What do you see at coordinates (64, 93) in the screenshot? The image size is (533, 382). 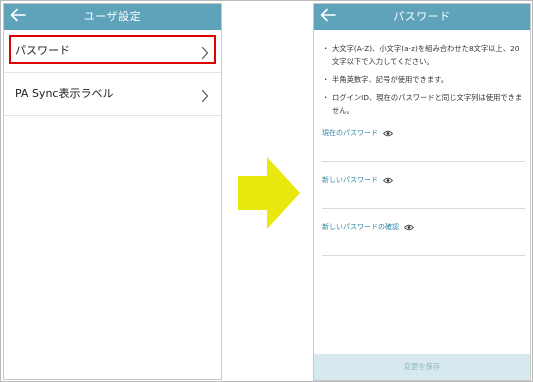 I see `menu-item-label: PA Sync表示ラベル` at bounding box center [64, 93].